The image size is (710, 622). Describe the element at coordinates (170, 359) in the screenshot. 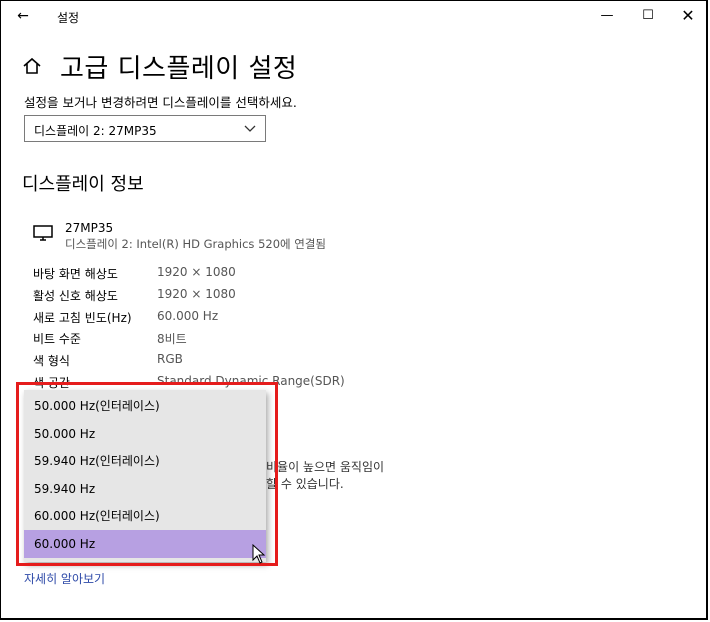

I see `info-value-color-format: RGB` at that location.